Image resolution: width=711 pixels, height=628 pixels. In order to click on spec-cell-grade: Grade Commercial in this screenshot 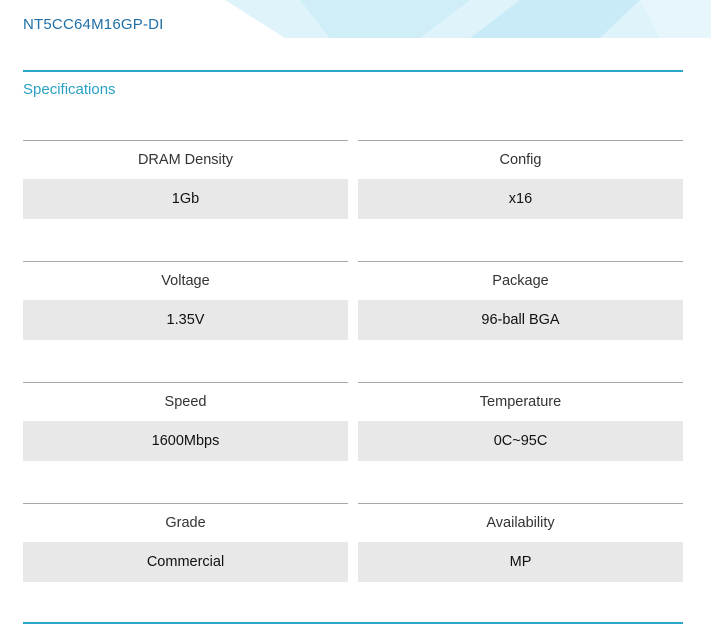, I will do `click(185, 542)`.